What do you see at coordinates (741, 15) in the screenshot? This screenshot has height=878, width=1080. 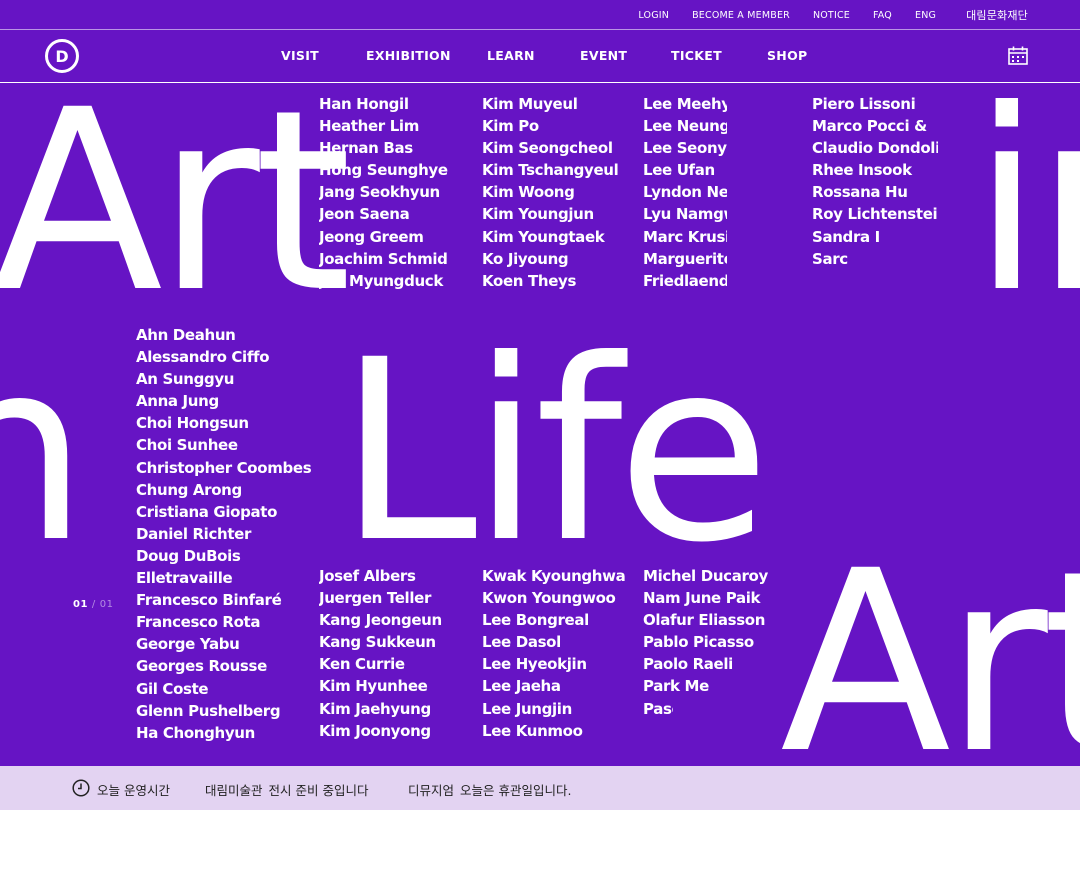 I see `become-member-link: BECOME A MEMBER` at bounding box center [741, 15].